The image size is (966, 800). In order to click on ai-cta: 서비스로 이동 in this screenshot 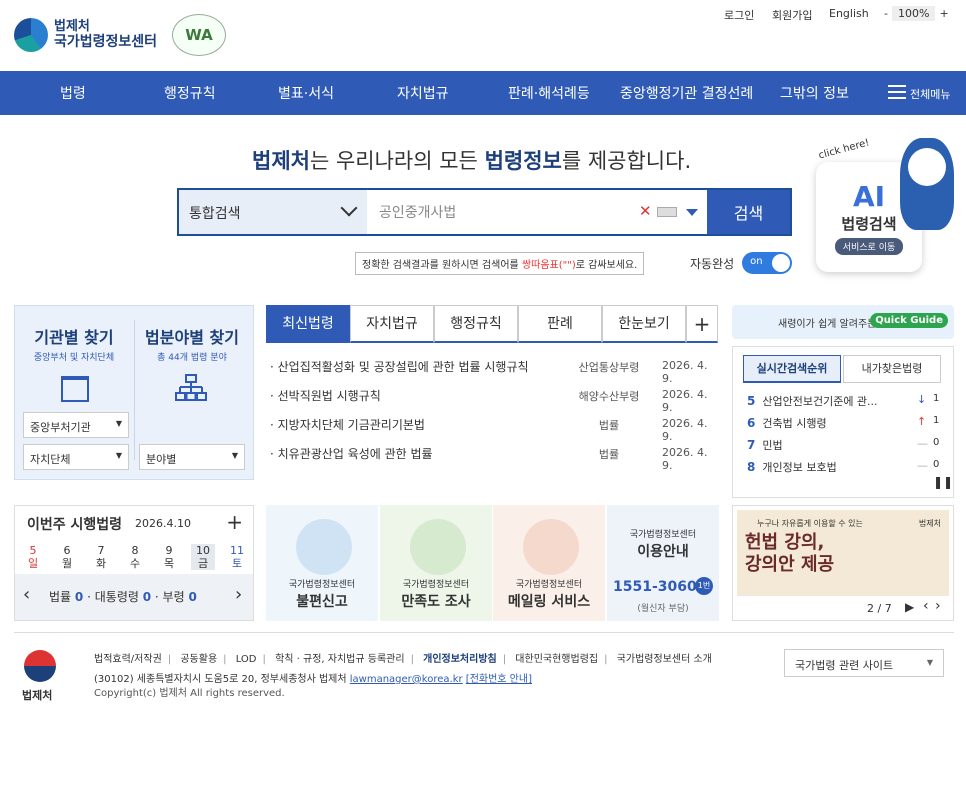, I will do `click(869, 246)`.